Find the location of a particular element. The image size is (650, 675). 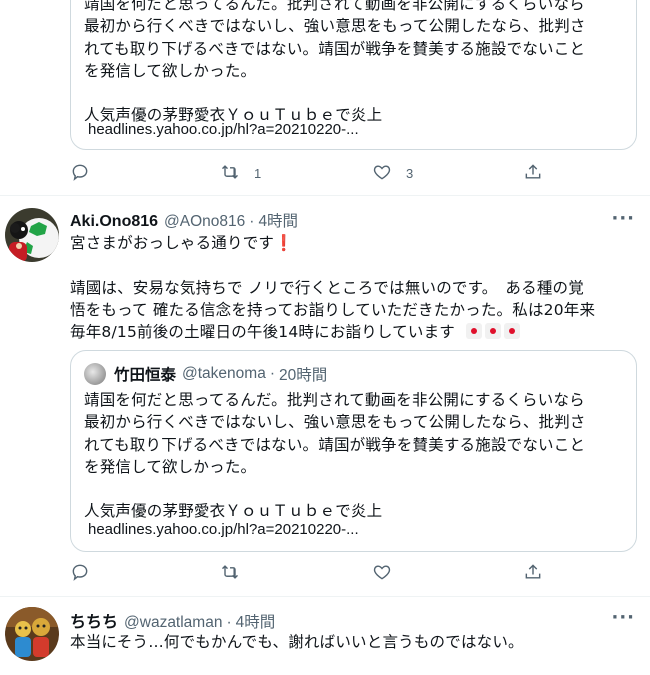

author-handle: @AOno816 is located at coordinates (204, 222).